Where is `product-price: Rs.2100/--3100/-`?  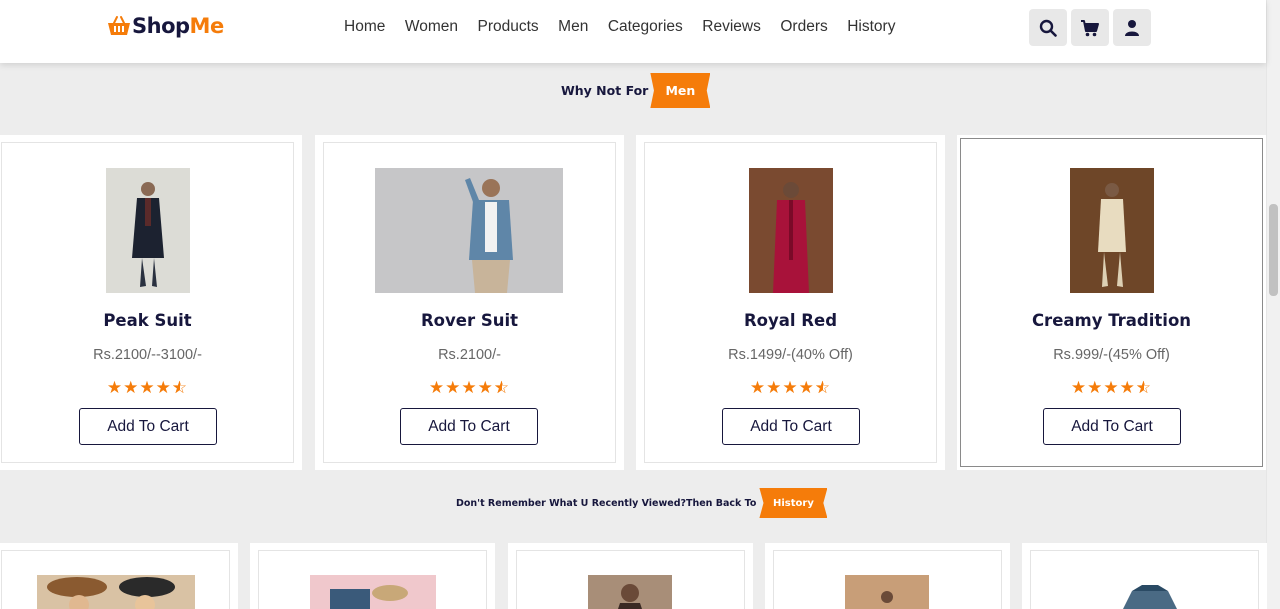 product-price: Rs.2100/--3100/- is located at coordinates (147, 355).